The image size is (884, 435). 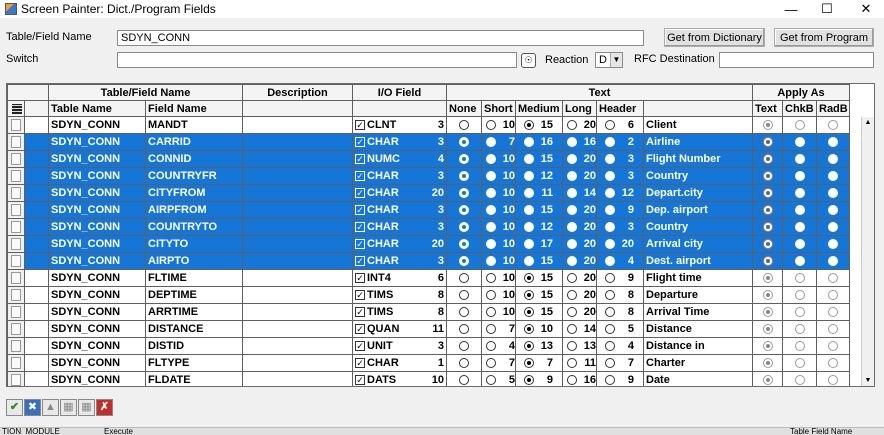 I want to click on close-x-icon: ✖, so click(x=32, y=407).